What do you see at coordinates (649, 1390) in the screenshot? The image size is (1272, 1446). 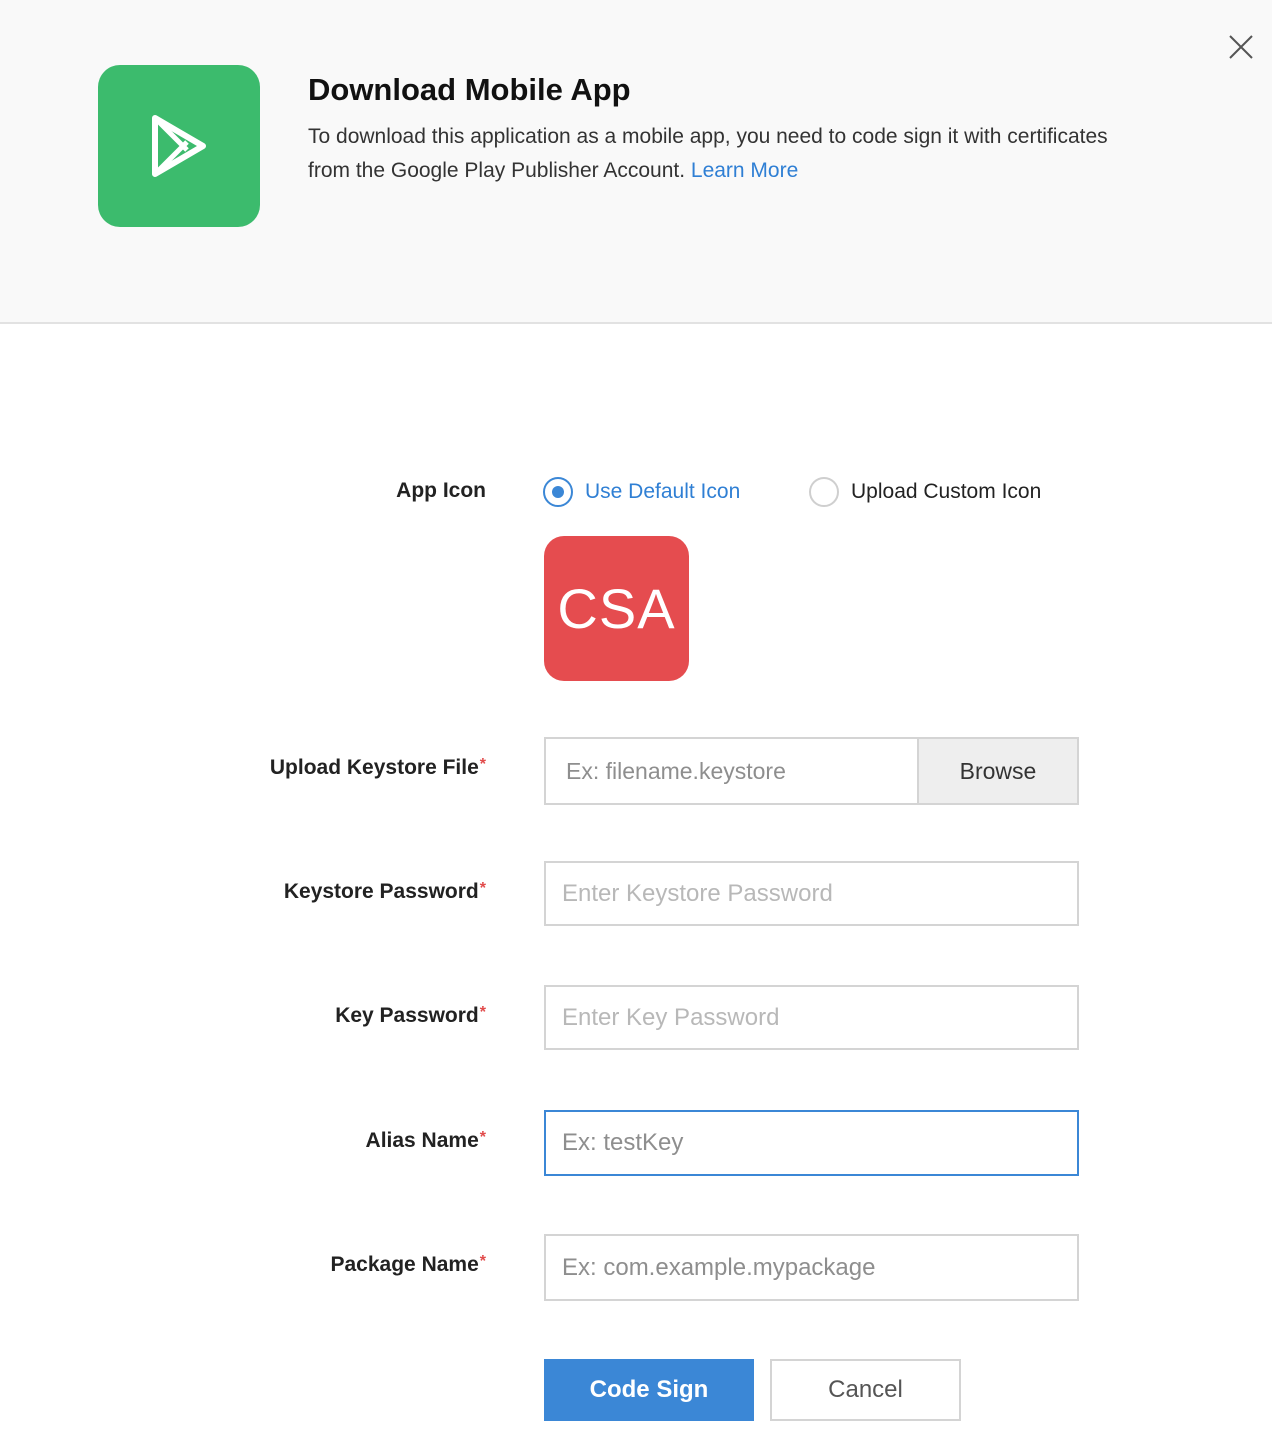 I see `code-sign-button: Code Sign` at bounding box center [649, 1390].